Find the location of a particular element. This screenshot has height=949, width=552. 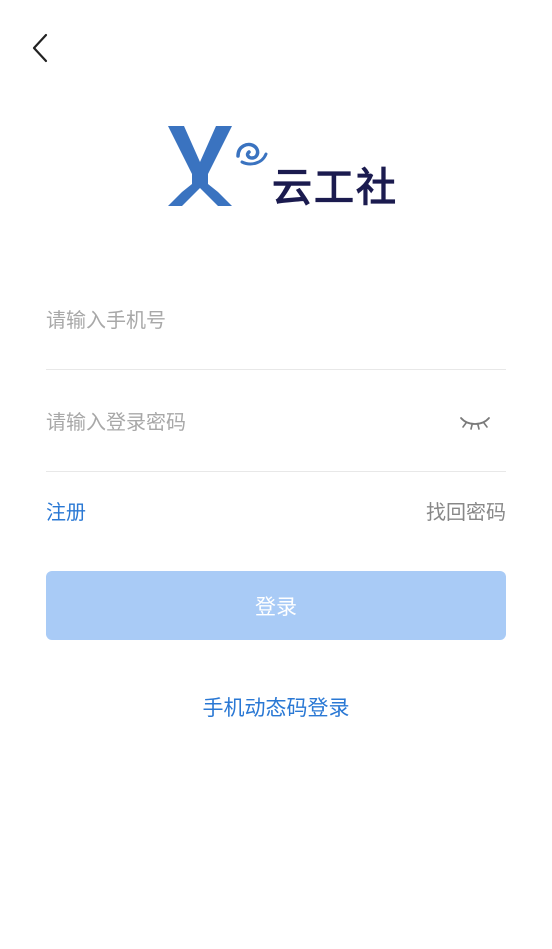

sms-login-link: 手机动态码登录 is located at coordinates (276, 708).